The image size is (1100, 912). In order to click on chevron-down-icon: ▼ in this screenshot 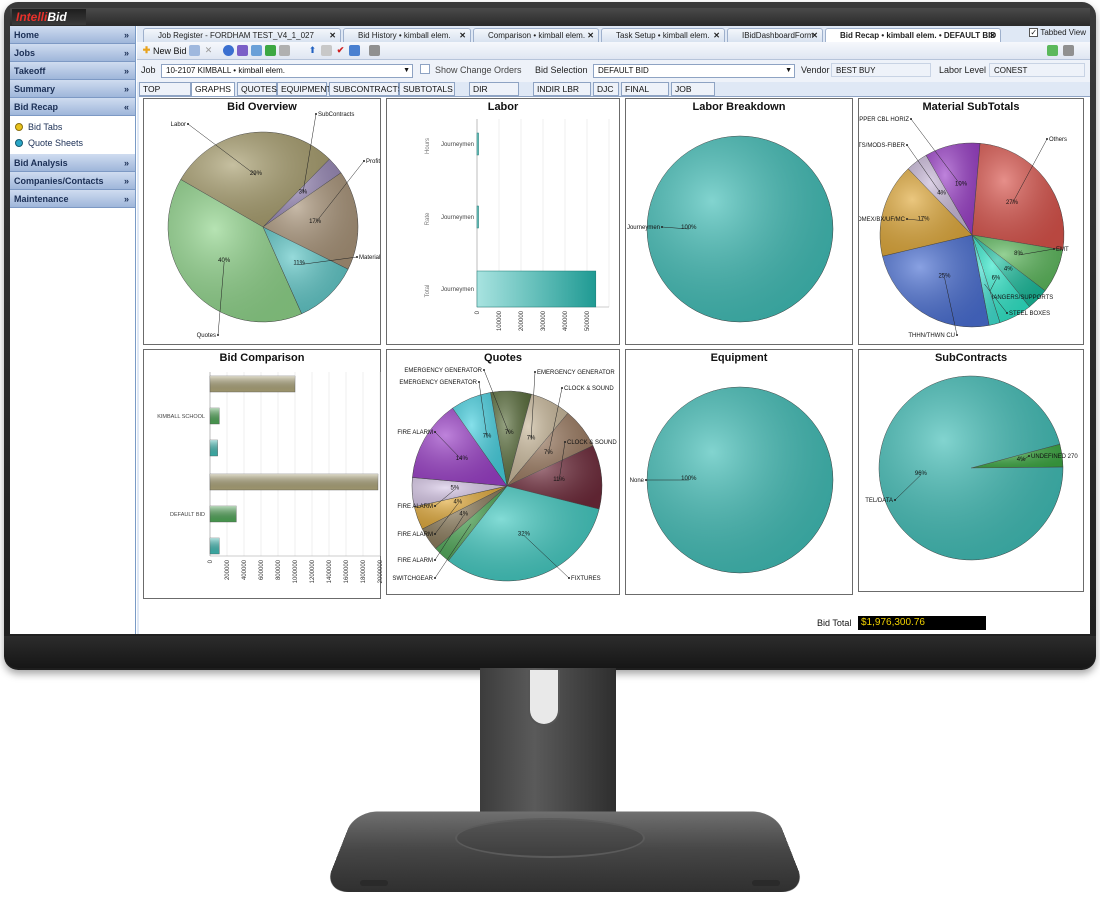, I will do `click(788, 70)`.